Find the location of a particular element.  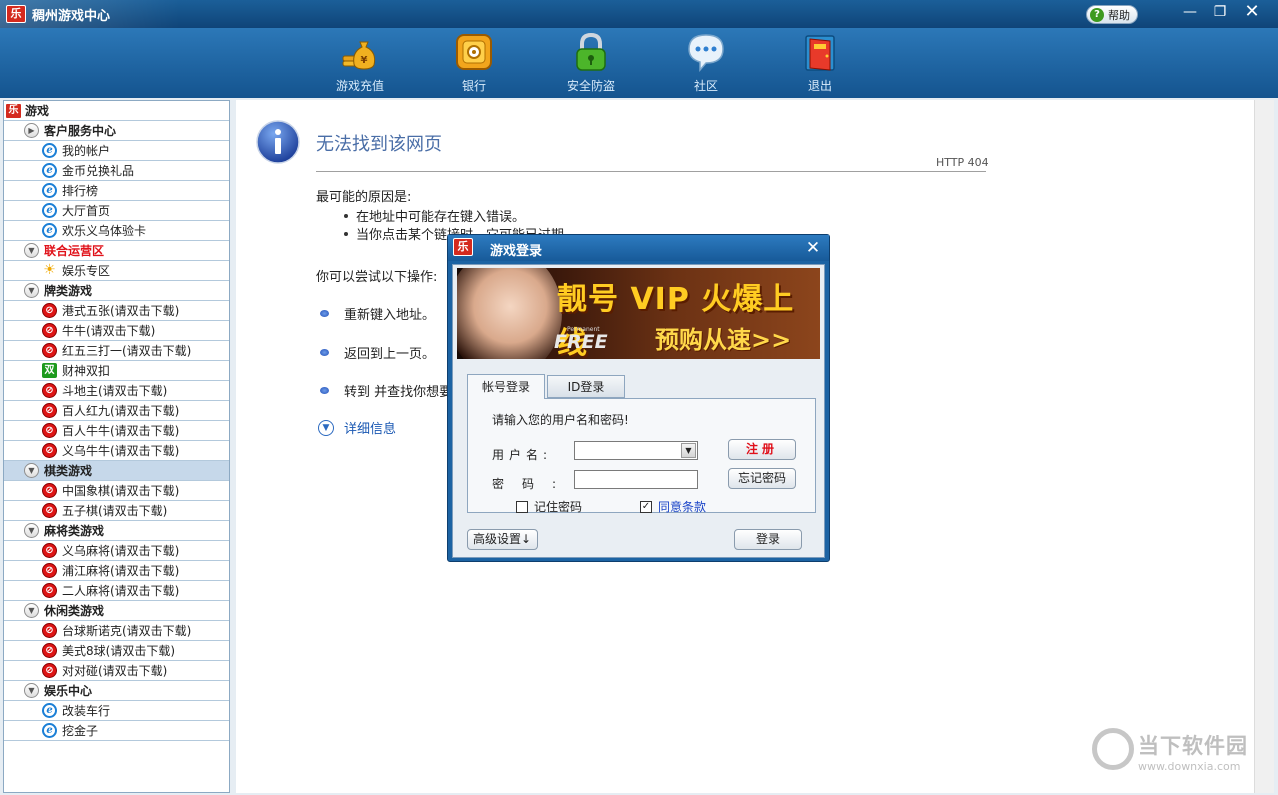

tree-item: e 挖金子 is located at coordinates (116, 731).